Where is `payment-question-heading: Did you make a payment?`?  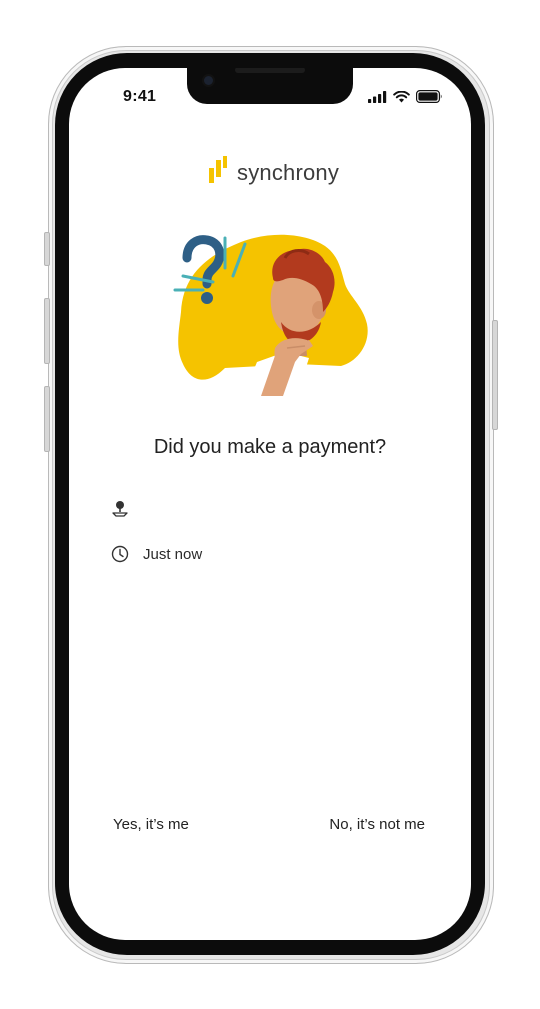 payment-question-heading: Did you make a payment? is located at coordinates (270, 447).